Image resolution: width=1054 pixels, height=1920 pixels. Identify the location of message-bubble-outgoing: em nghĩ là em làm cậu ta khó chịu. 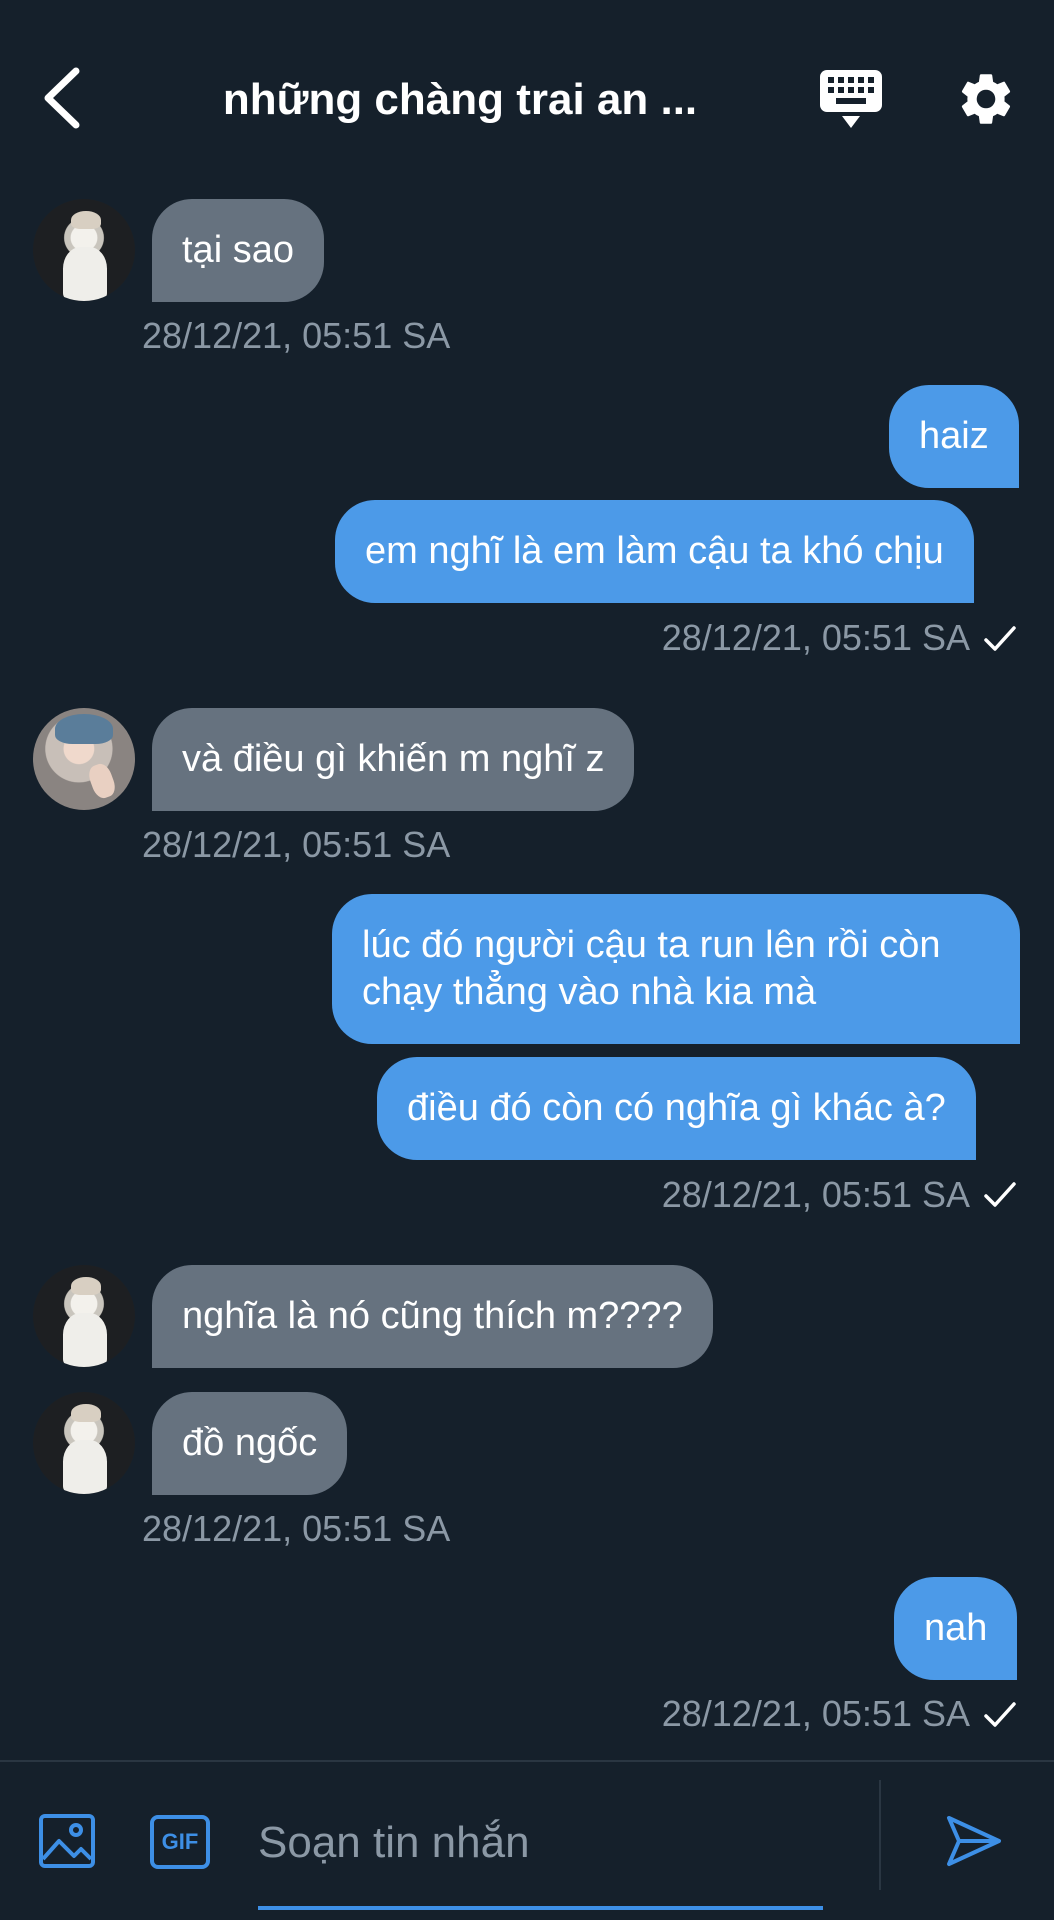
(654, 551).